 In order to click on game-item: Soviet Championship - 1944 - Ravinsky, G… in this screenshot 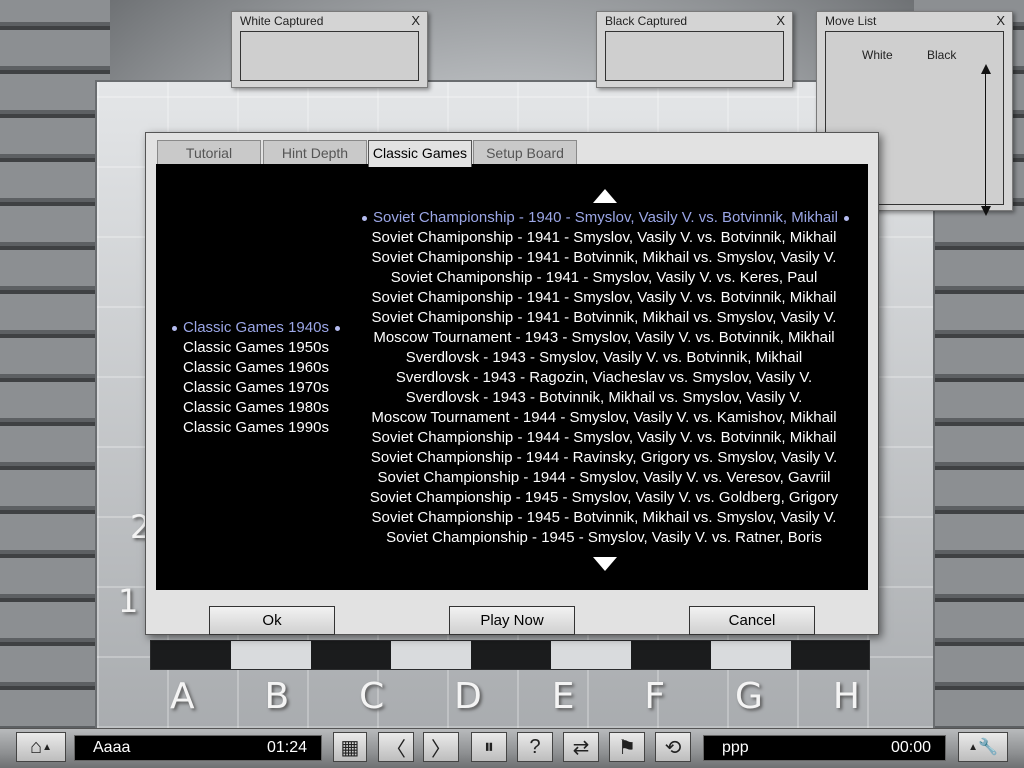, I will do `click(604, 458)`.